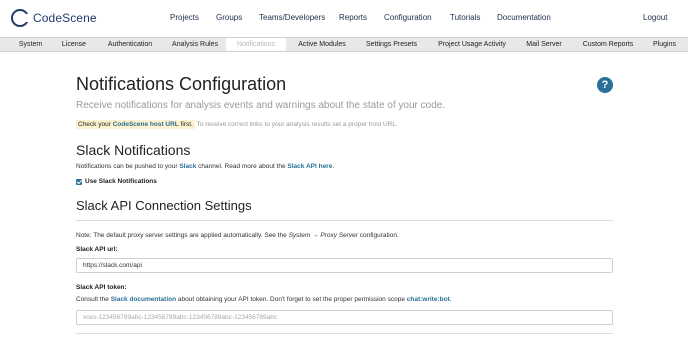 This screenshot has width=688, height=342. I want to click on page-title: Notifications Configuration, so click(181, 84).